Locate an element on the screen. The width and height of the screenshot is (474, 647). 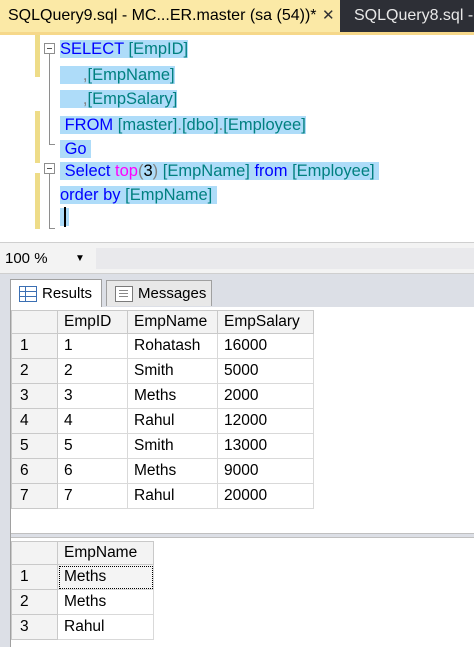
grid-cell: 13000 is located at coordinates (265, 446).